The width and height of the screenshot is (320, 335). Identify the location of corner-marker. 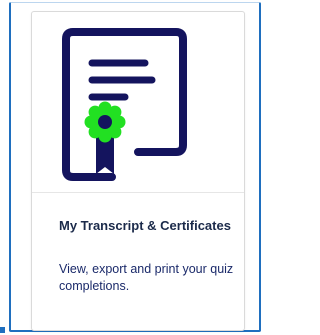
(2, 330).